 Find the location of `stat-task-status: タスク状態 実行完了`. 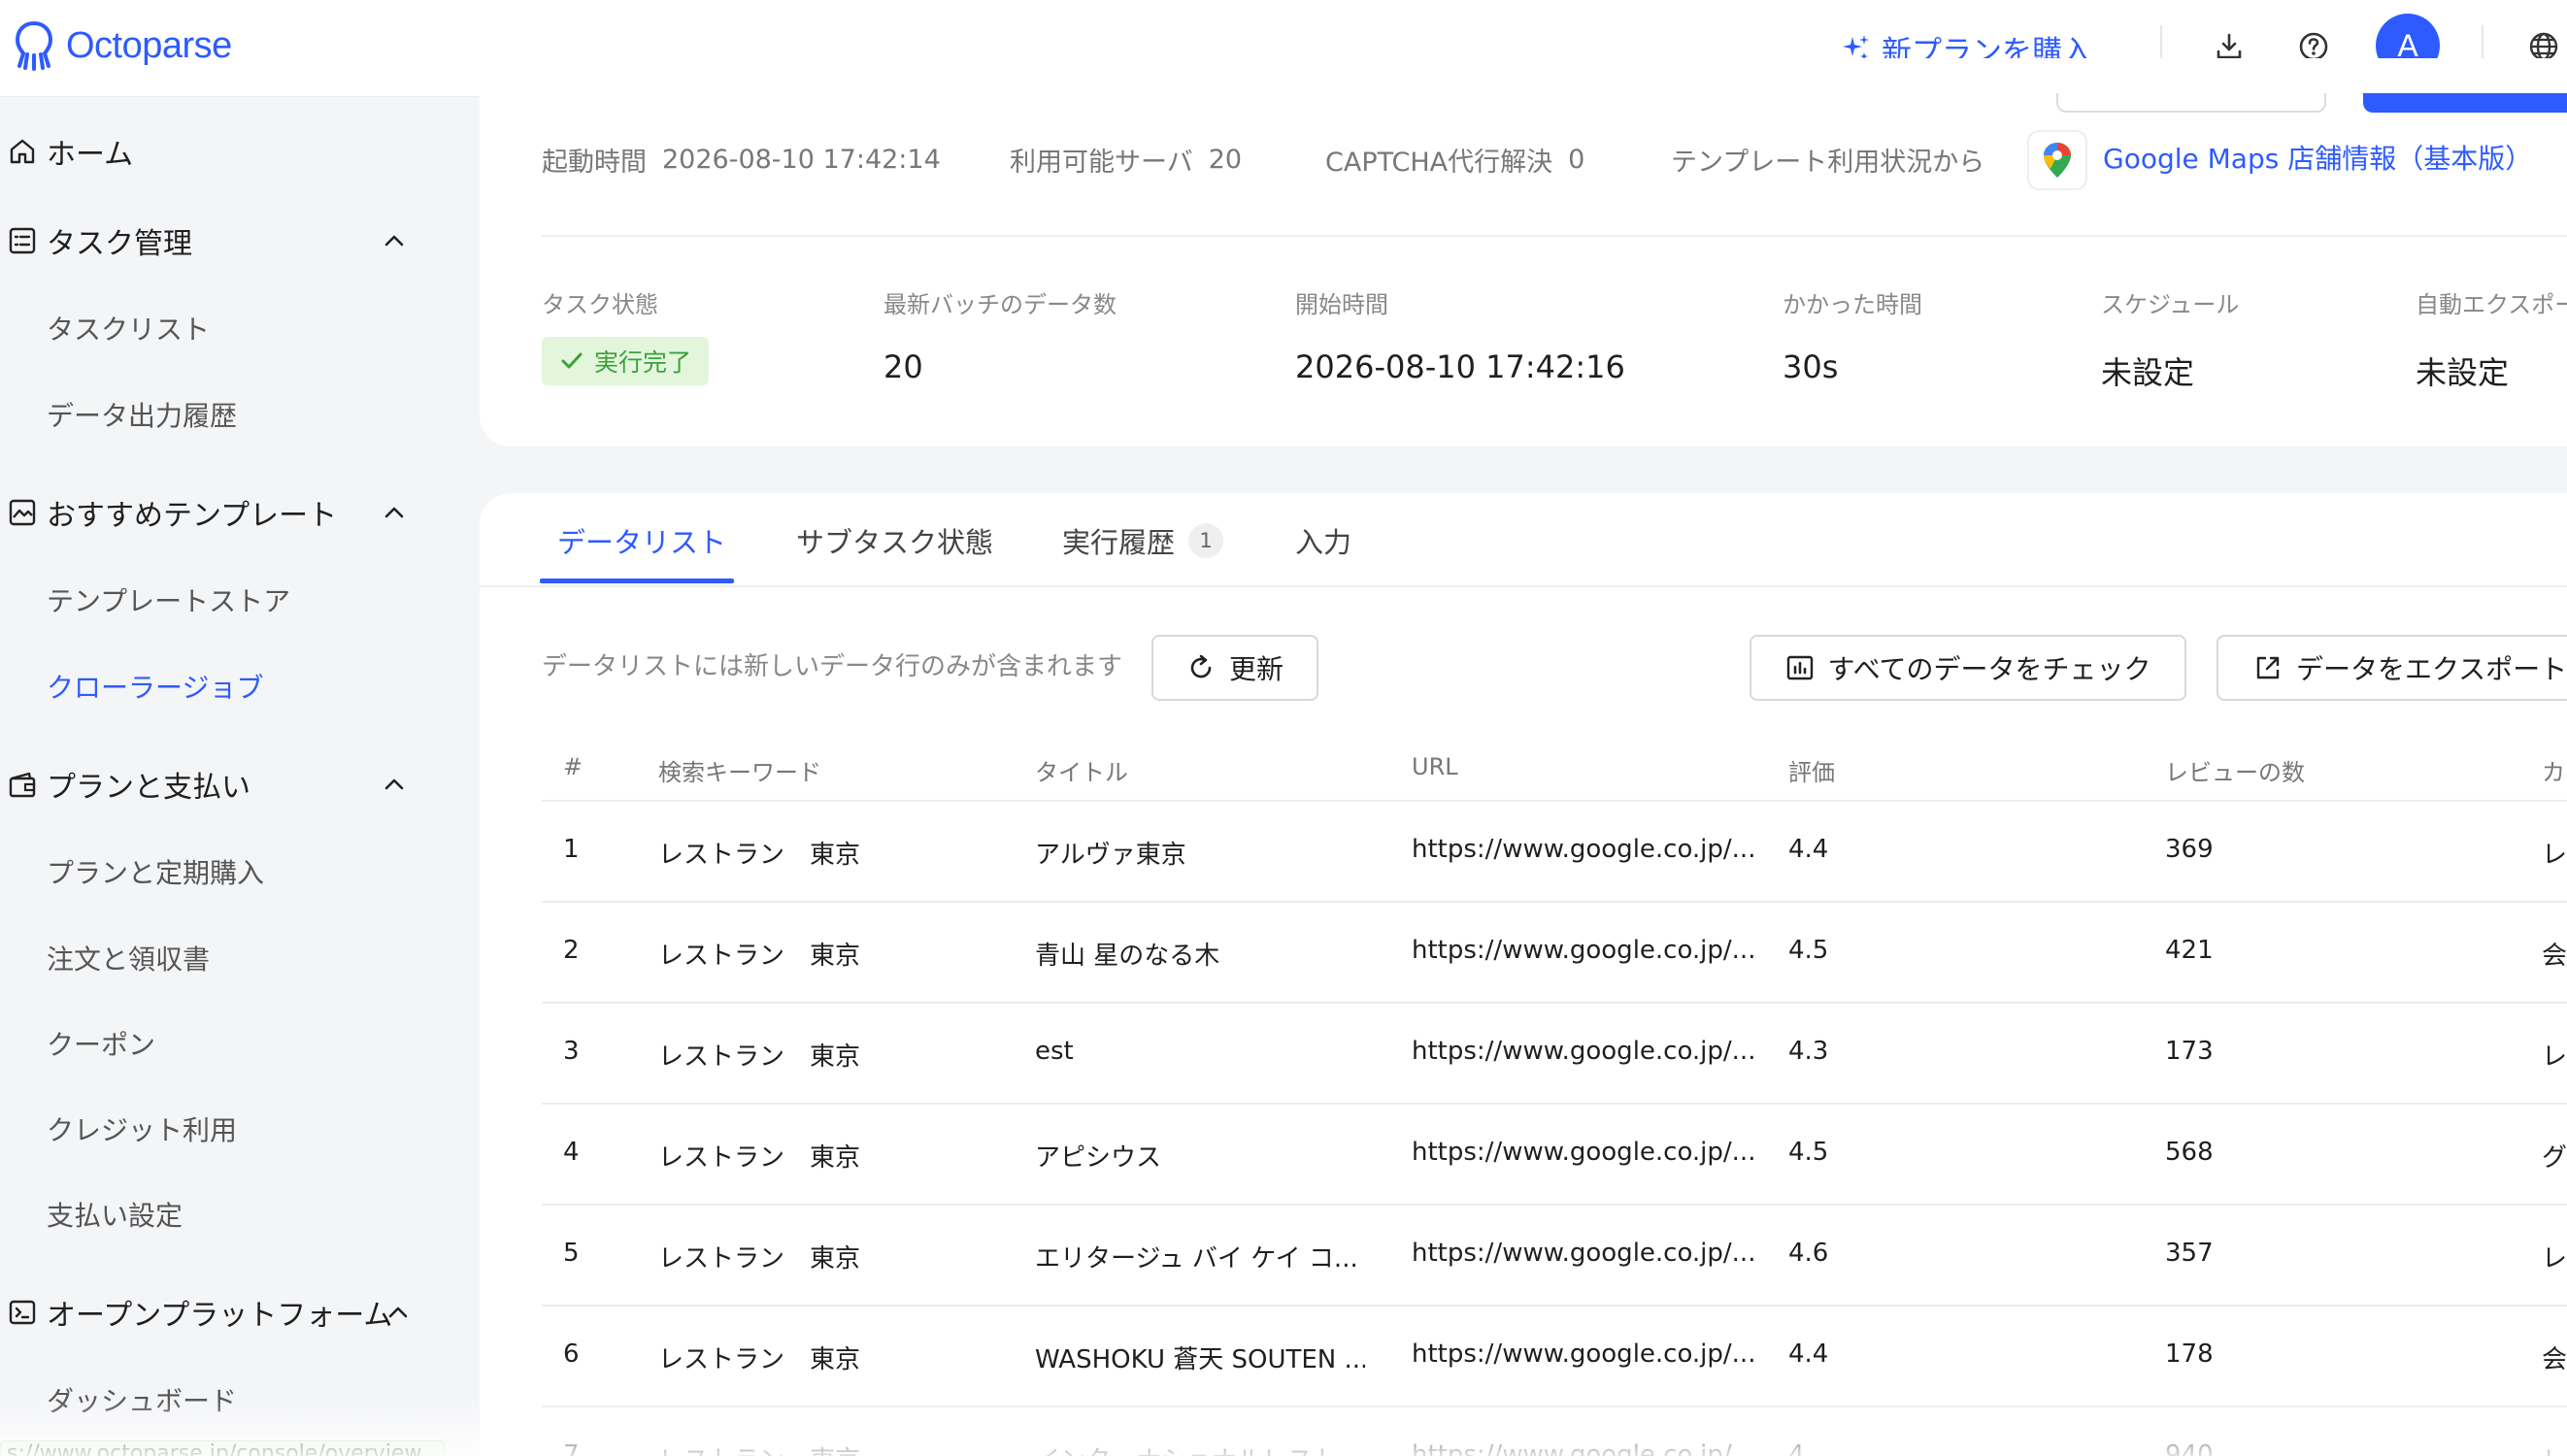

stat-task-status: タスク状態 実行完了 is located at coordinates (626, 335).